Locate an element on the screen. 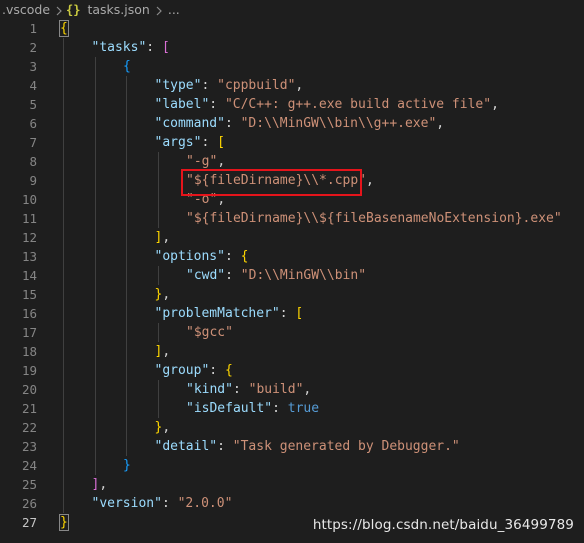 The image size is (584, 543). code-text: { is located at coordinates (64, 28).